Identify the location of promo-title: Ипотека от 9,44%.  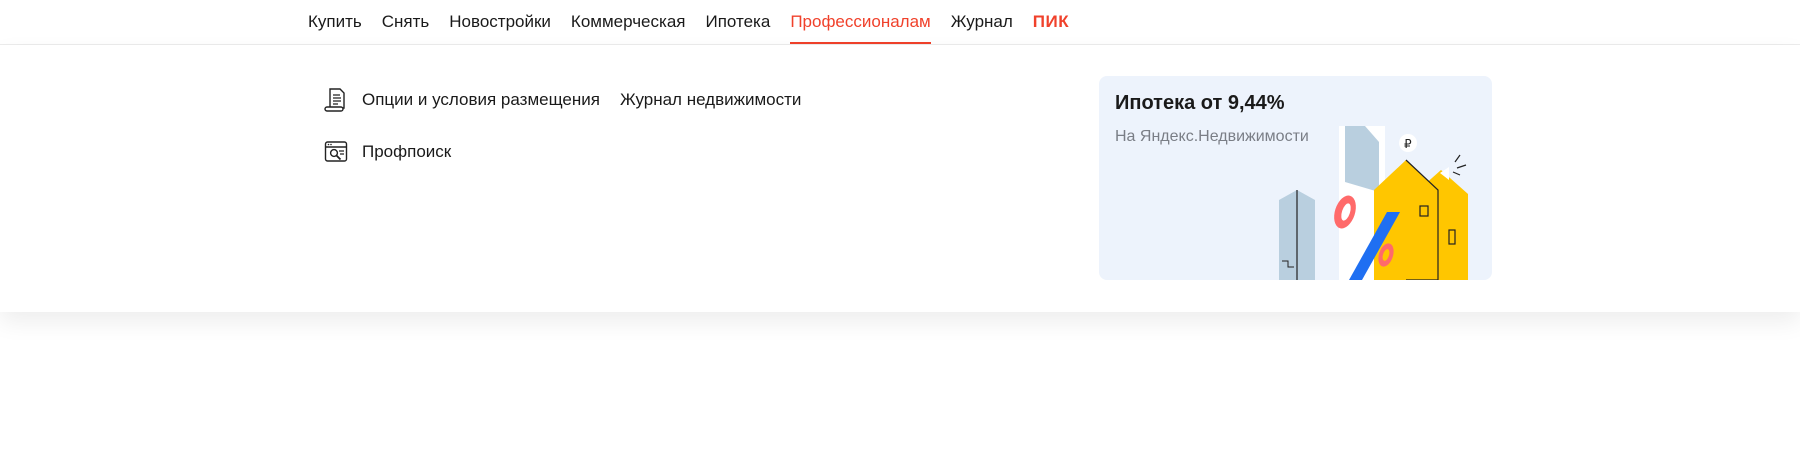
(1200, 103).